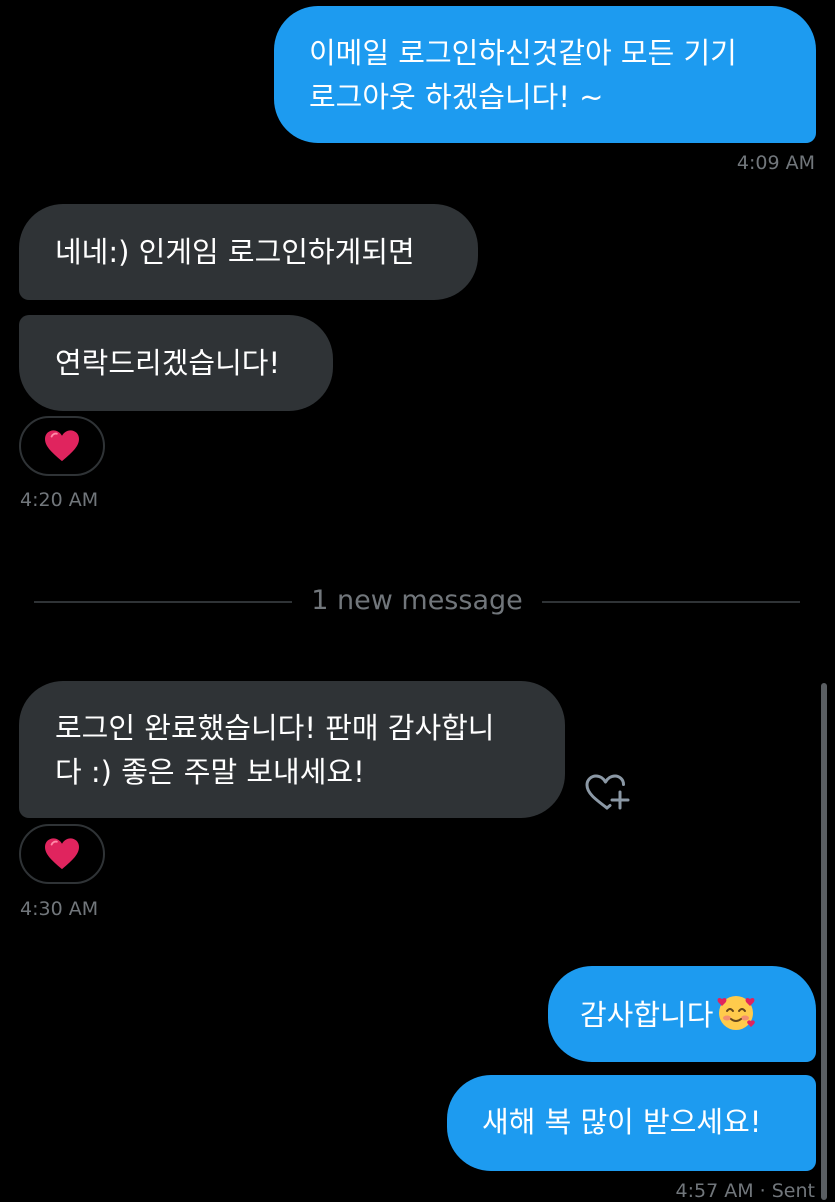 This screenshot has height=1202, width=835. Describe the element at coordinates (59, 909) in the screenshot. I see `message-timestamp: 4:30 AM` at that location.